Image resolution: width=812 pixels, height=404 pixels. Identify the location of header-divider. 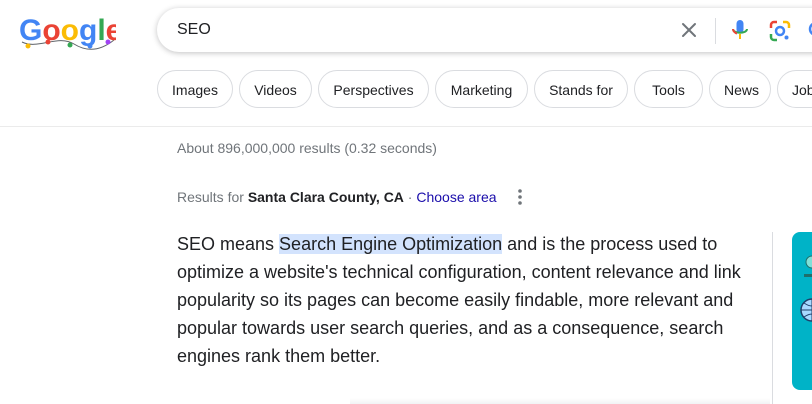
(406, 126).